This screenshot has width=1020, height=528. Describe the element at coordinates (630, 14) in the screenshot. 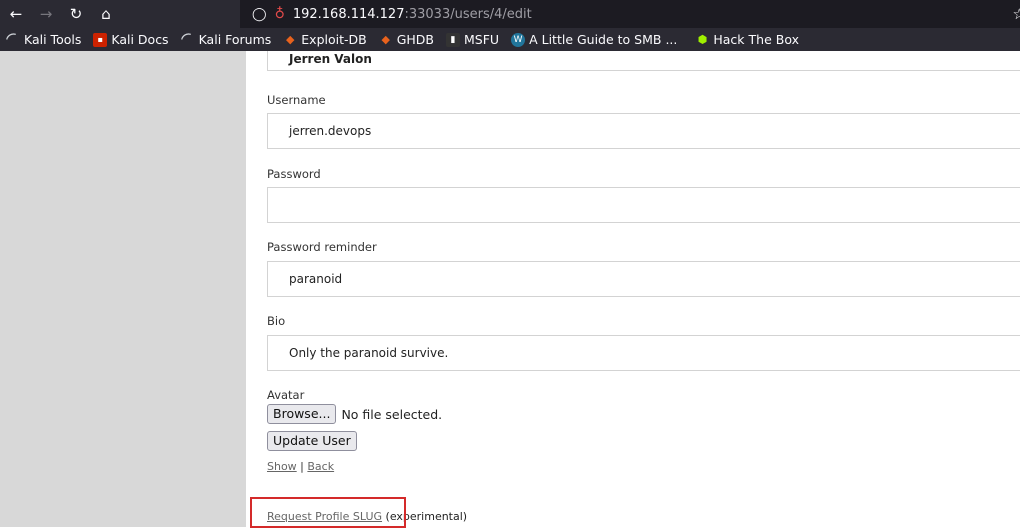

I see `address-bar: ◯ ♁ 192.168.114.127:33033/users/4/edit ☆` at that location.